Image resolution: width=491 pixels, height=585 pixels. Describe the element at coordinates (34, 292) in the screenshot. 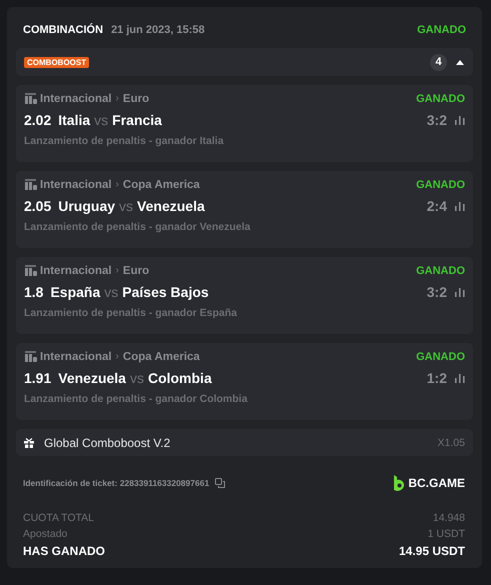

I see `odds: 1.8` at that location.